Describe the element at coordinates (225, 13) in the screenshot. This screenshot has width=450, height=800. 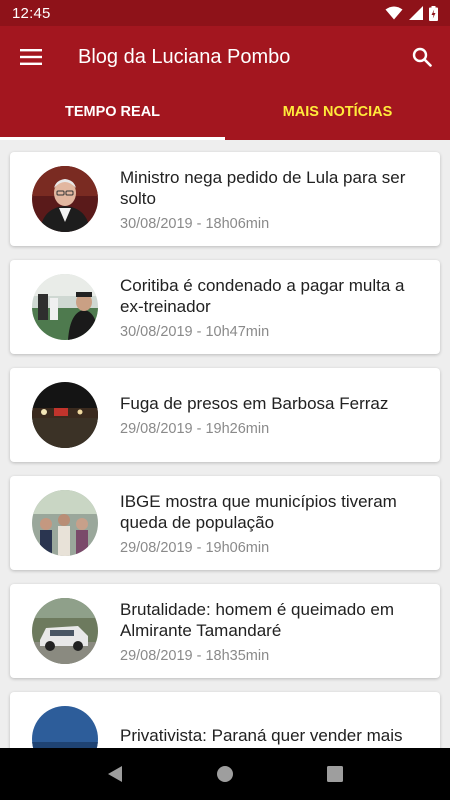
I see `status-bar: 12:45` at that location.